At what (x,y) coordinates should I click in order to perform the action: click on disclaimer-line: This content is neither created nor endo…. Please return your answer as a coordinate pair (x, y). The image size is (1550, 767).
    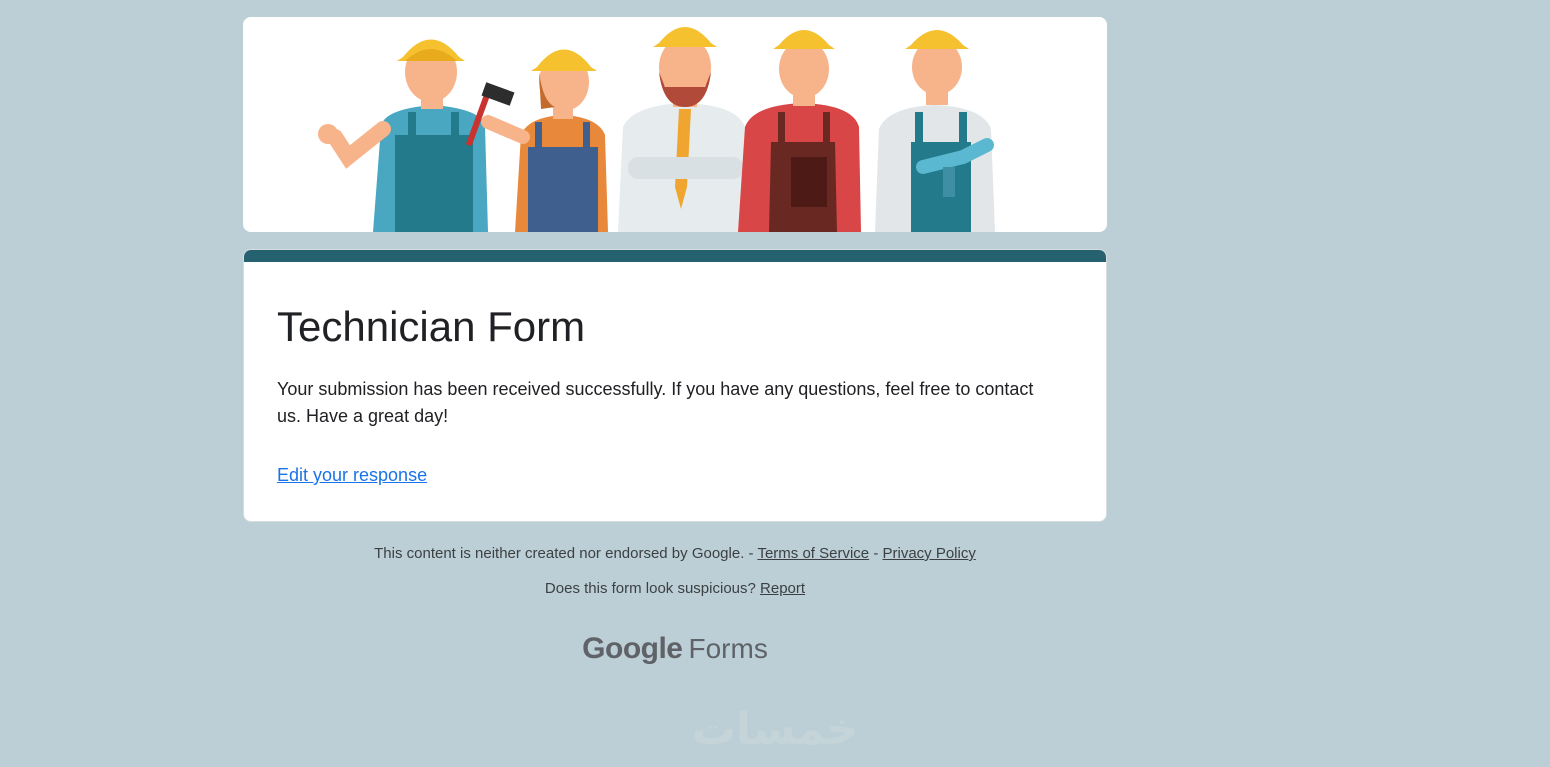
    Looking at the image, I should click on (675, 553).